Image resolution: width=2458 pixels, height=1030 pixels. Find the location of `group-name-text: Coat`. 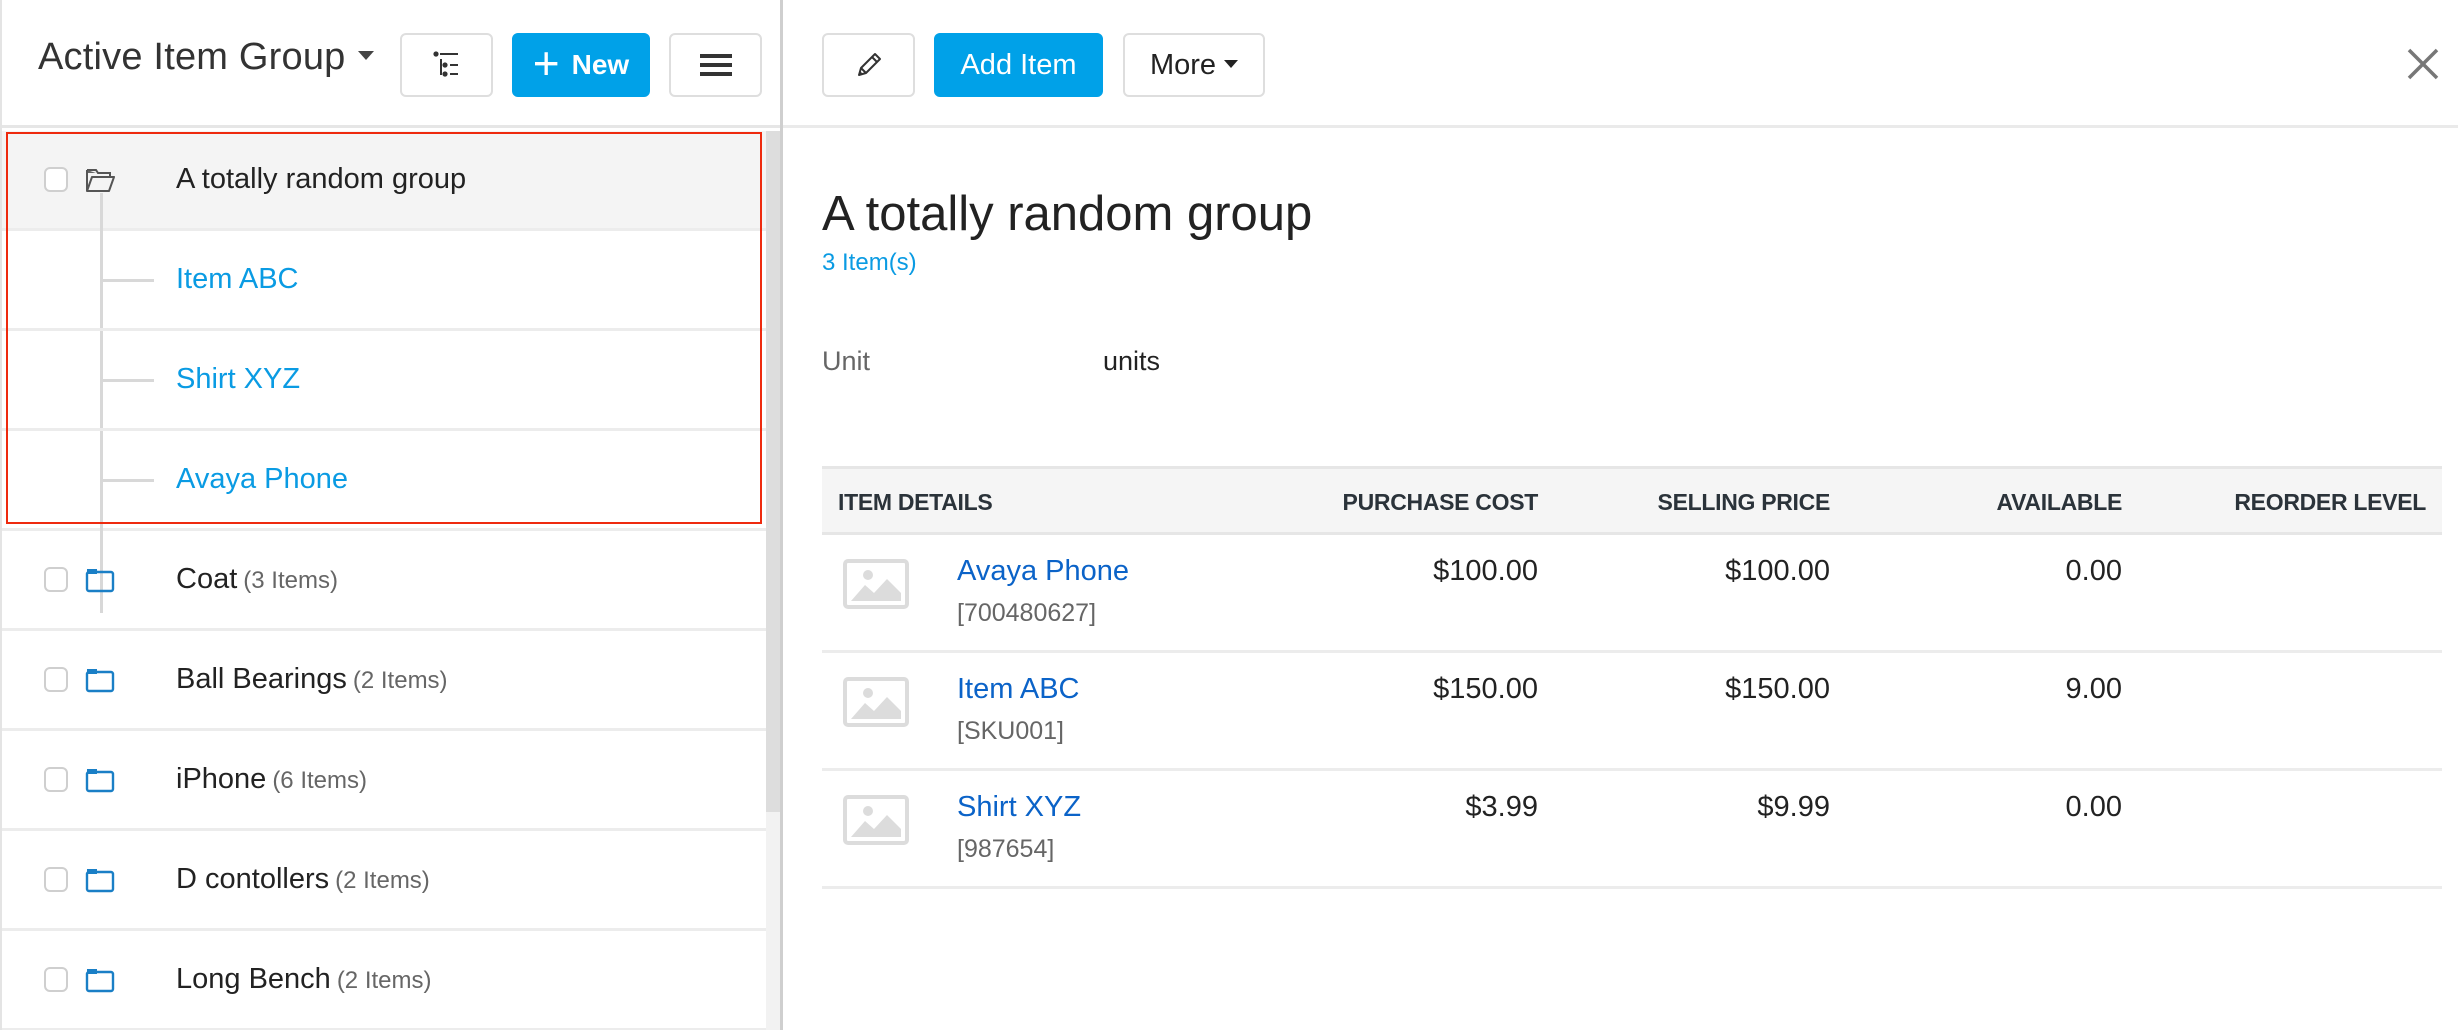

group-name-text: Coat is located at coordinates (207, 579).